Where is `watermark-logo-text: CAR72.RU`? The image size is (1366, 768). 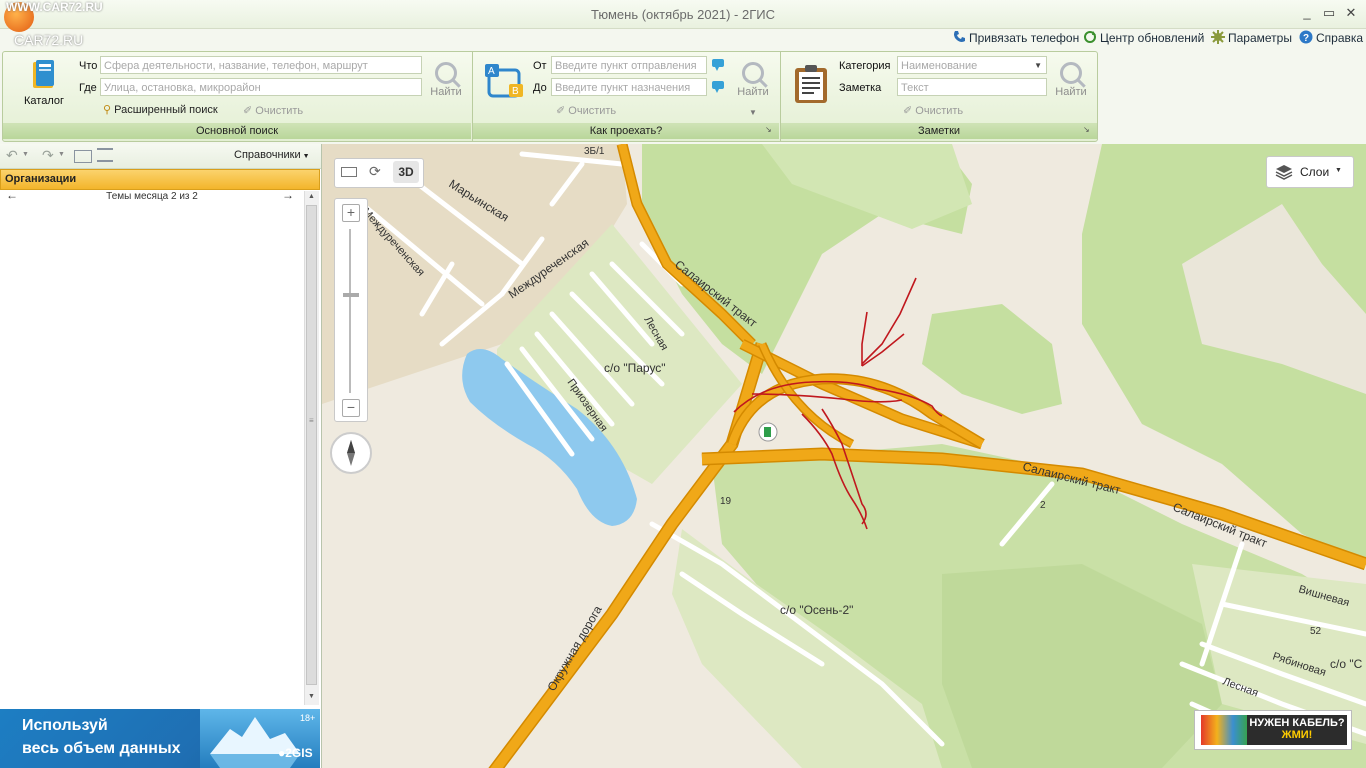 watermark-logo-text: CAR72.RU is located at coordinates (49, 40).